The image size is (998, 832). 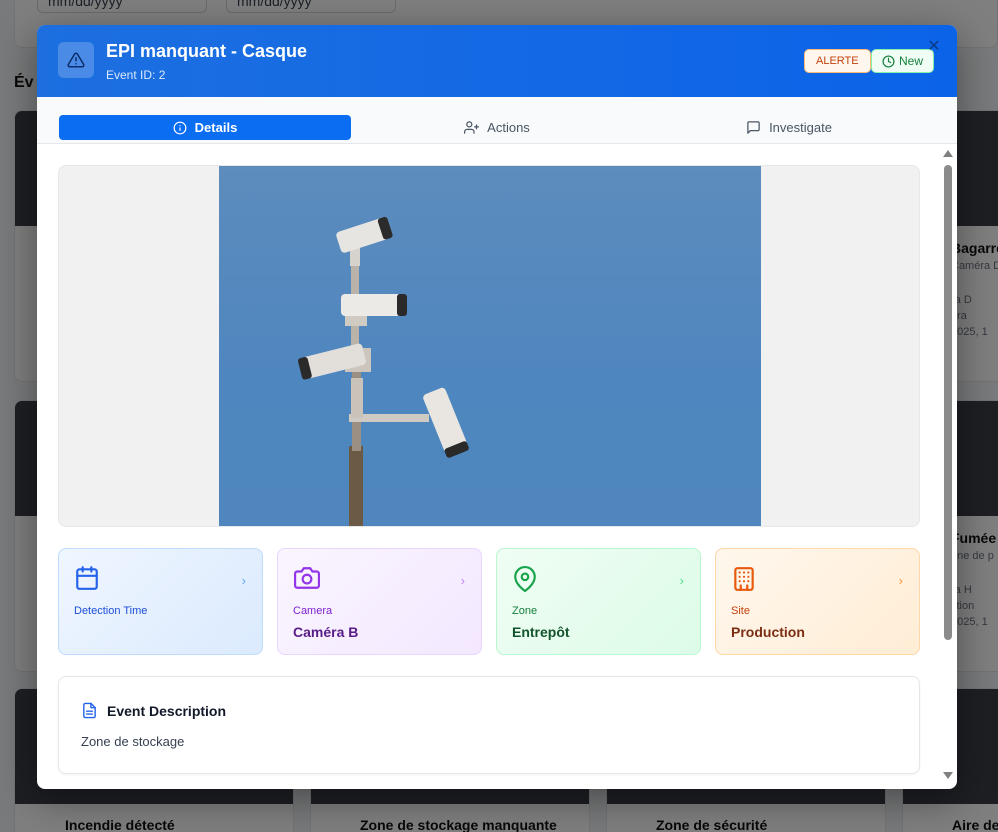 I want to click on card-label: Camera, so click(x=313, y=611).